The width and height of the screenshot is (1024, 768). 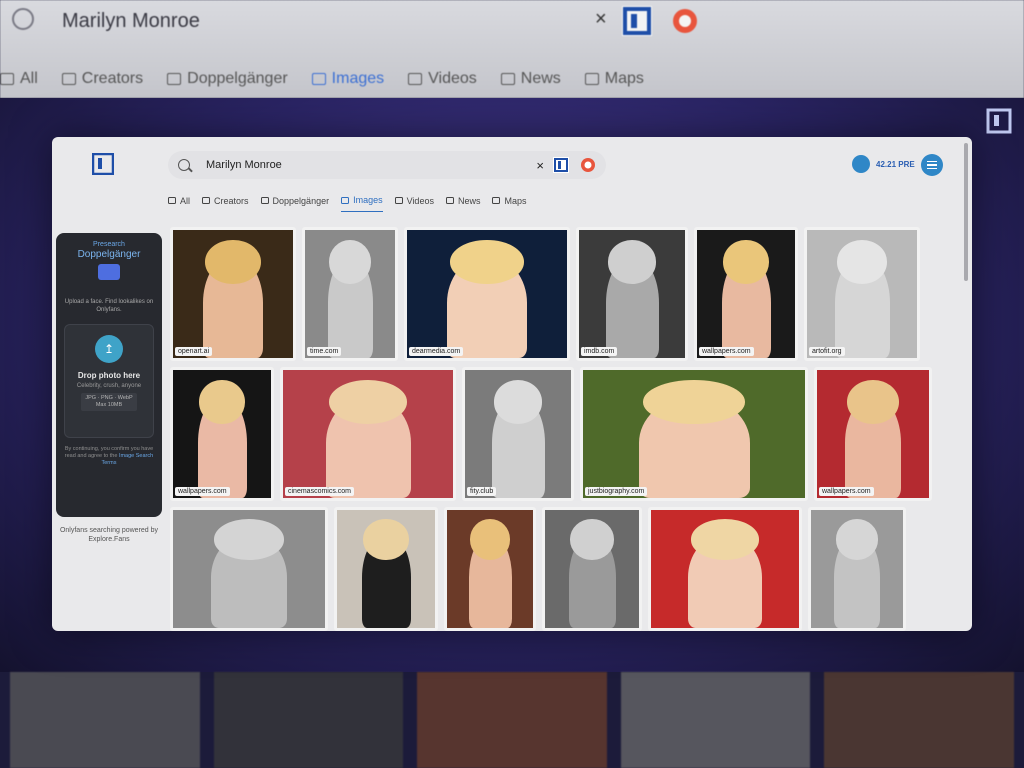 What do you see at coordinates (482, 491) in the screenshot?
I see `image-source-label: fity.club` at bounding box center [482, 491].